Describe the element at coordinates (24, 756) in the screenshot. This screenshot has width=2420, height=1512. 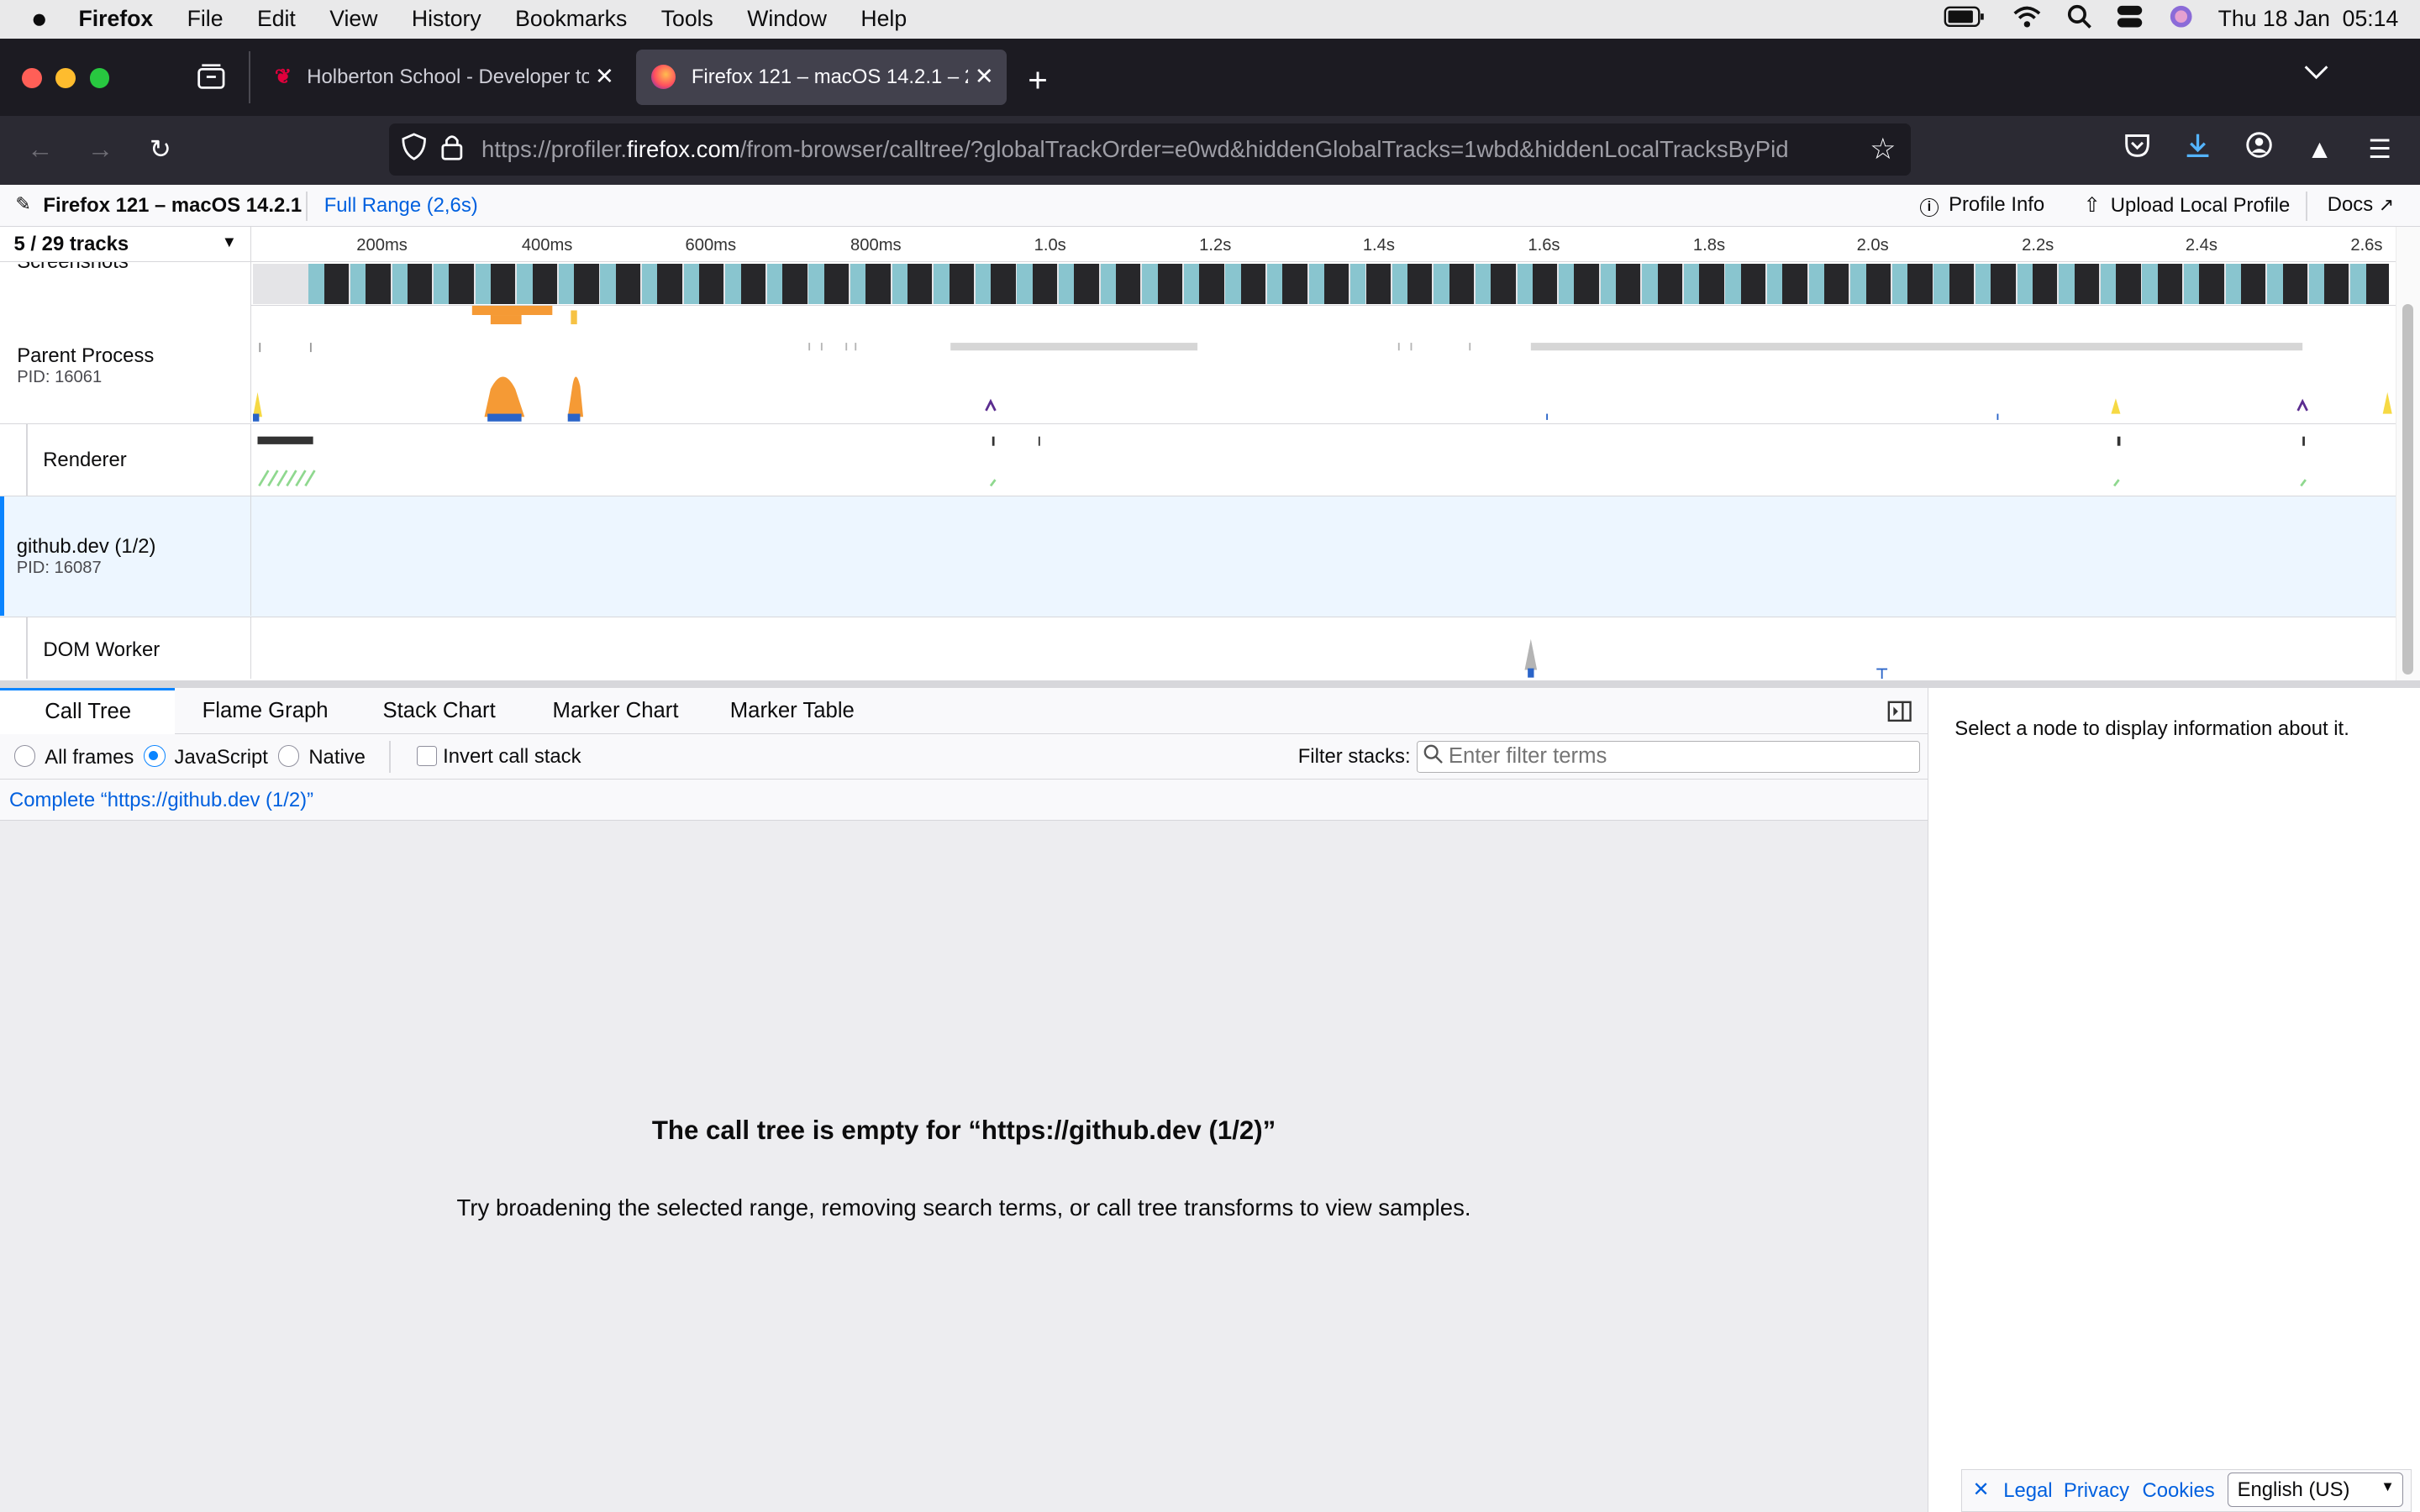
I see `all-frames-radio` at that location.